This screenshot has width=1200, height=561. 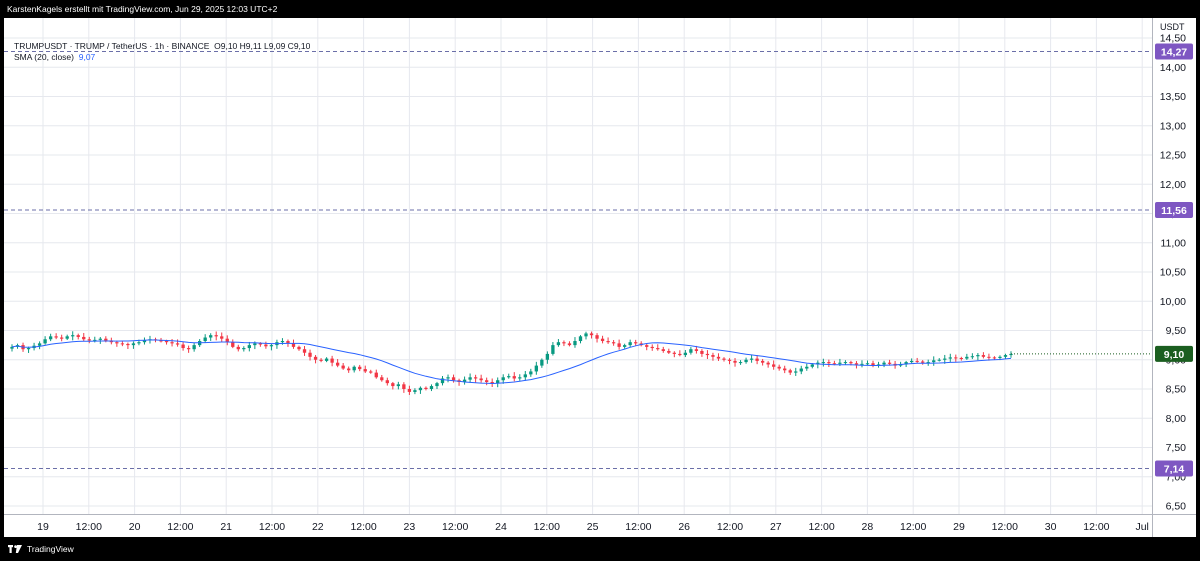 What do you see at coordinates (162, 57) in the screenshot?
I see `sma-legend: SMA (20, close) 9,07` at bounding box center [162, 57].